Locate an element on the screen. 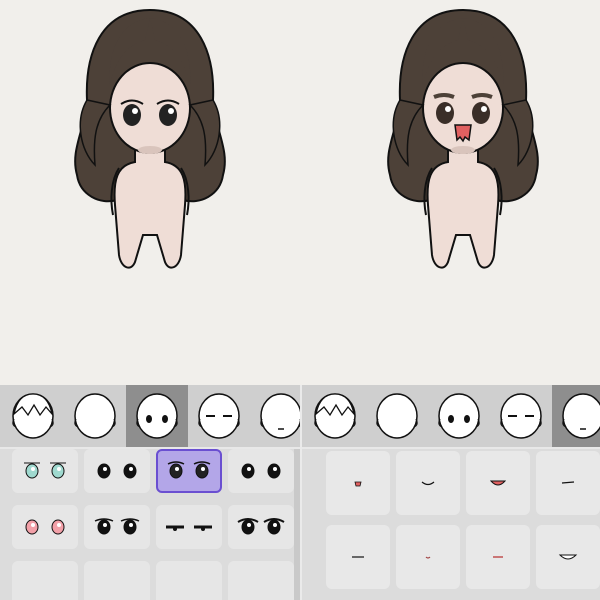 The width and height of the screenshot is (600, 600). flat-eyes-icon is located at coordinates (189, 528).